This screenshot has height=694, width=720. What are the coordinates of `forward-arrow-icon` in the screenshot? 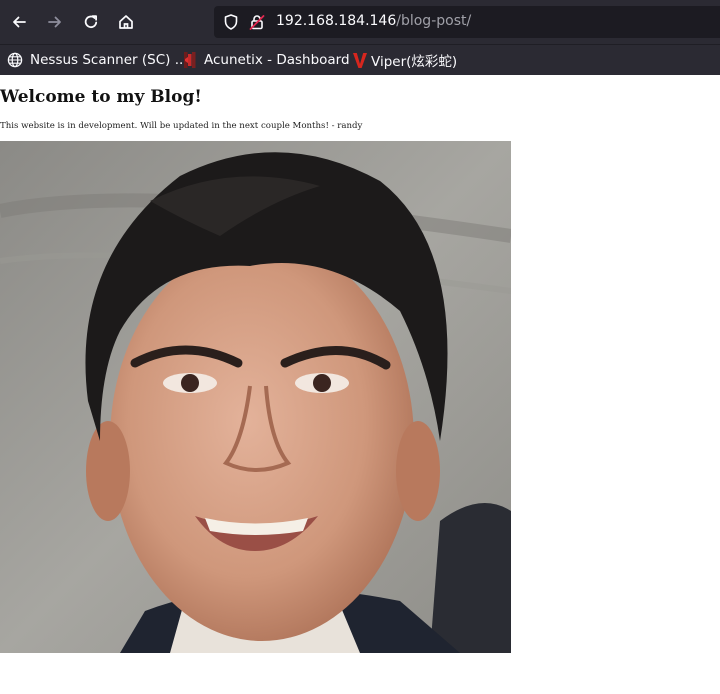 It's located at (54, 22).